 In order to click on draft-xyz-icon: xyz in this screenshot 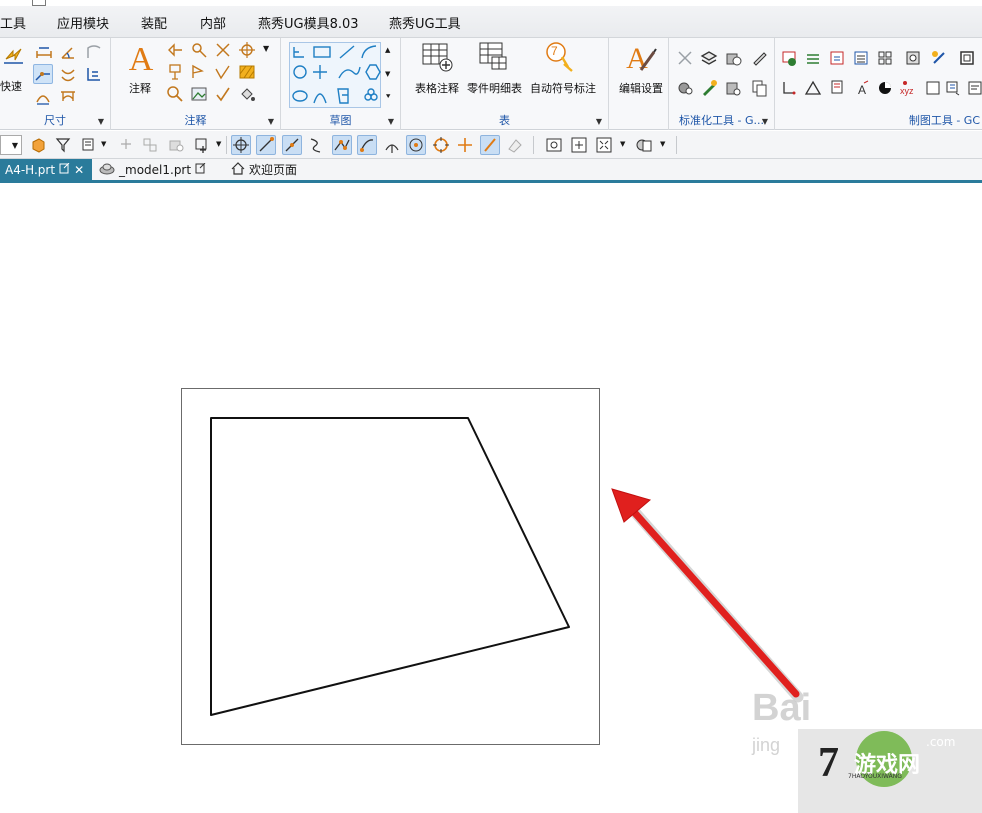, I will do `click(909, 88)`.